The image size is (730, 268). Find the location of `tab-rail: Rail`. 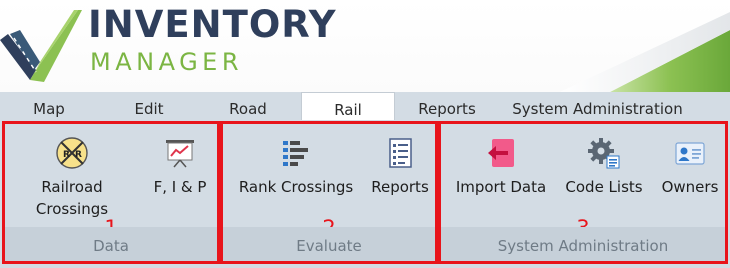

tab-rail: Rail is located at coordinates (348, 107).